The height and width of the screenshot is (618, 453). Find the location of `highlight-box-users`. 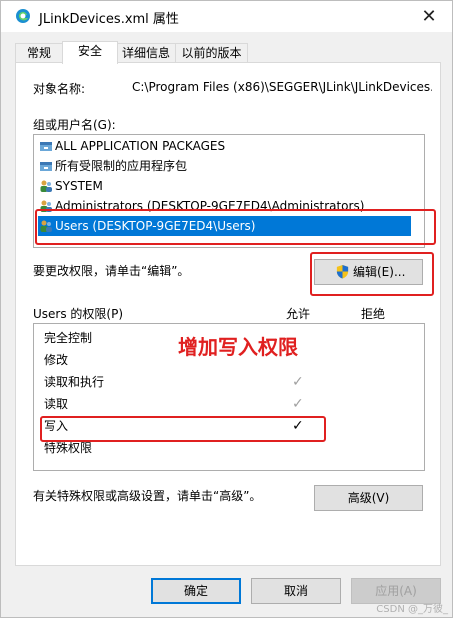

highlight-box-users is located at coordinates (235, 227).